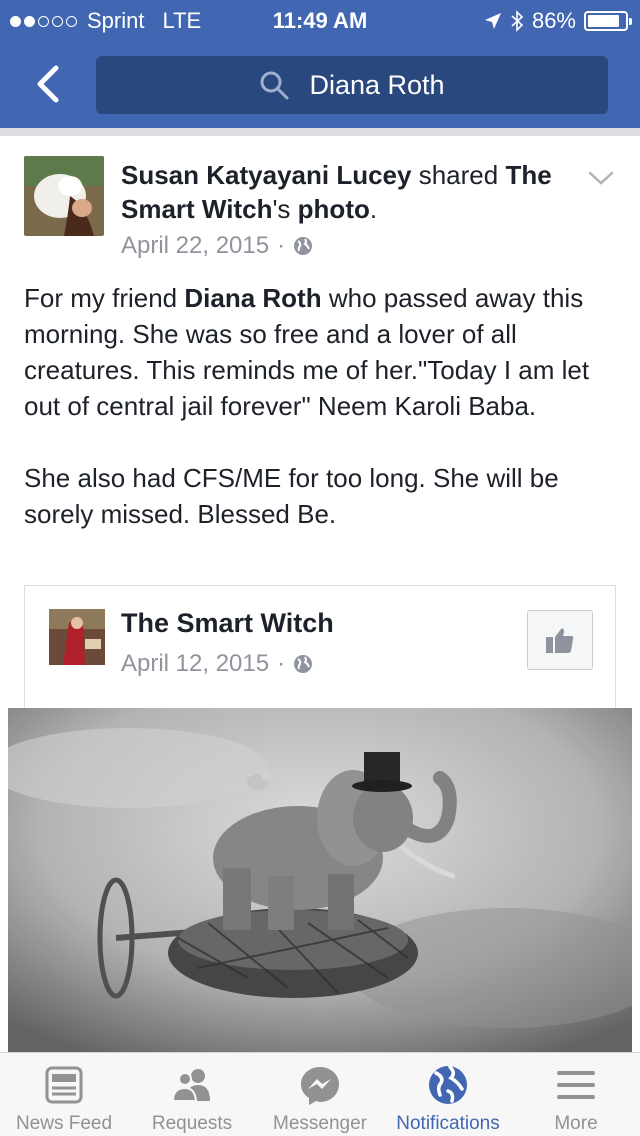  I want to click on shared-page-avatar, so click(77, 637).